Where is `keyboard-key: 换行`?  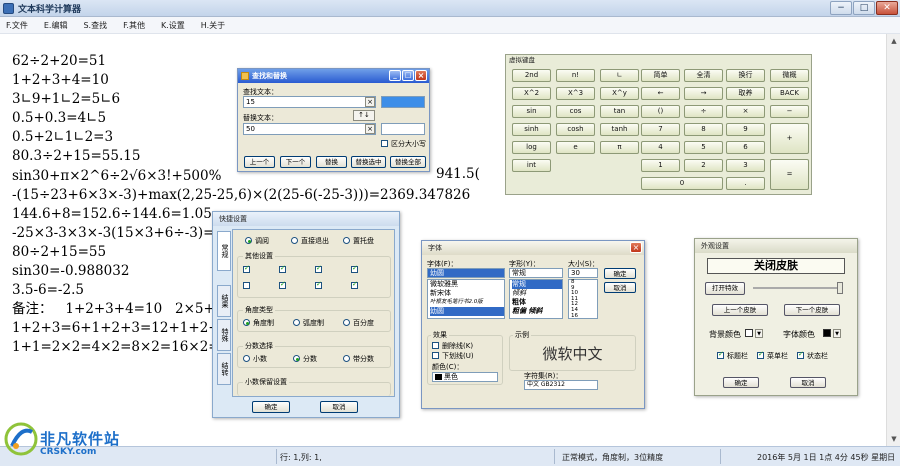
keyboard-key: 换行 is located at coordinates (745, 75).